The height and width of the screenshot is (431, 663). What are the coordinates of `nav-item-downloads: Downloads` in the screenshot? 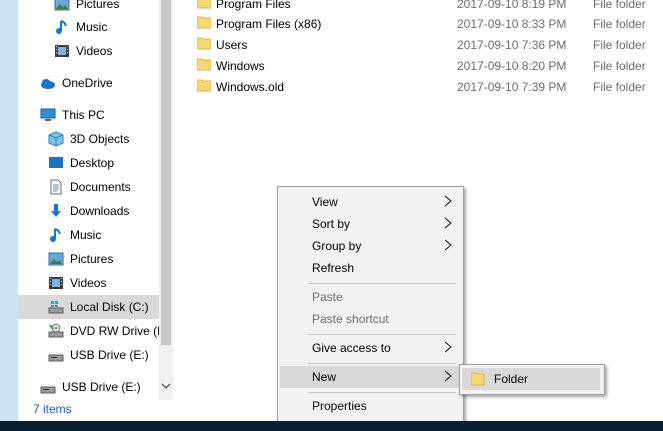 It's located at (95, 211).